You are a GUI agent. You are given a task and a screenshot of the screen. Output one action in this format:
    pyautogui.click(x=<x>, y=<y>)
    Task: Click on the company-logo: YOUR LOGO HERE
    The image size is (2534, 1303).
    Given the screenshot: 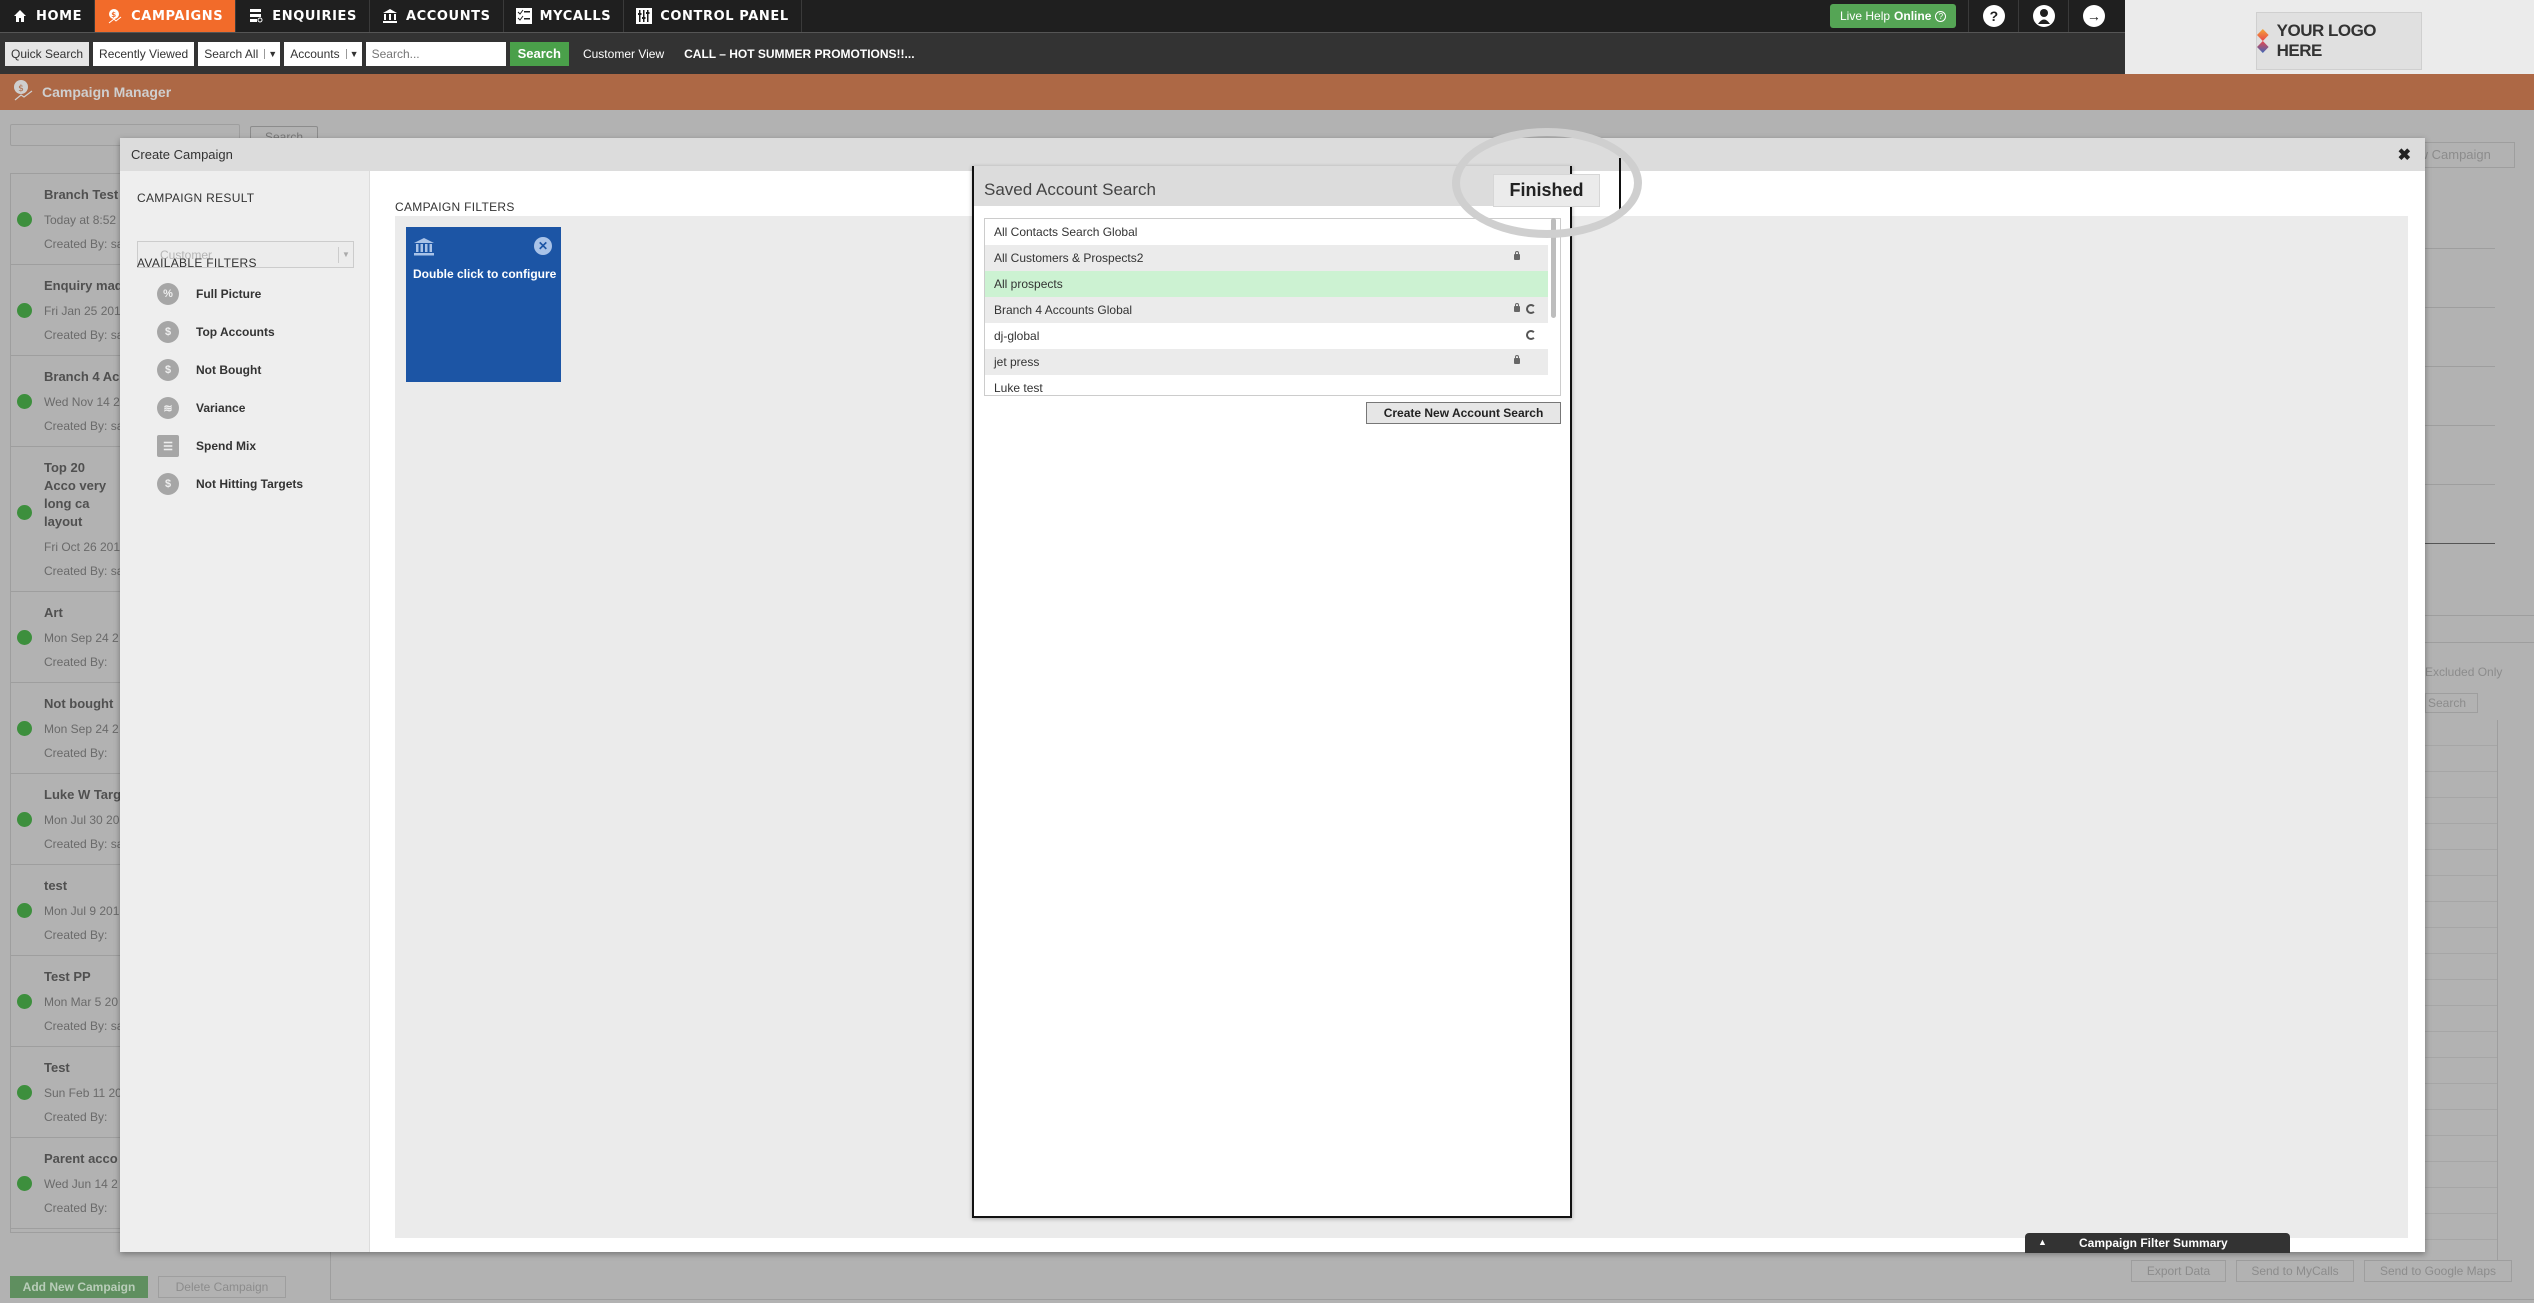 What is the action you would take?
    pyautogui.click(x=2339, y=41)
    